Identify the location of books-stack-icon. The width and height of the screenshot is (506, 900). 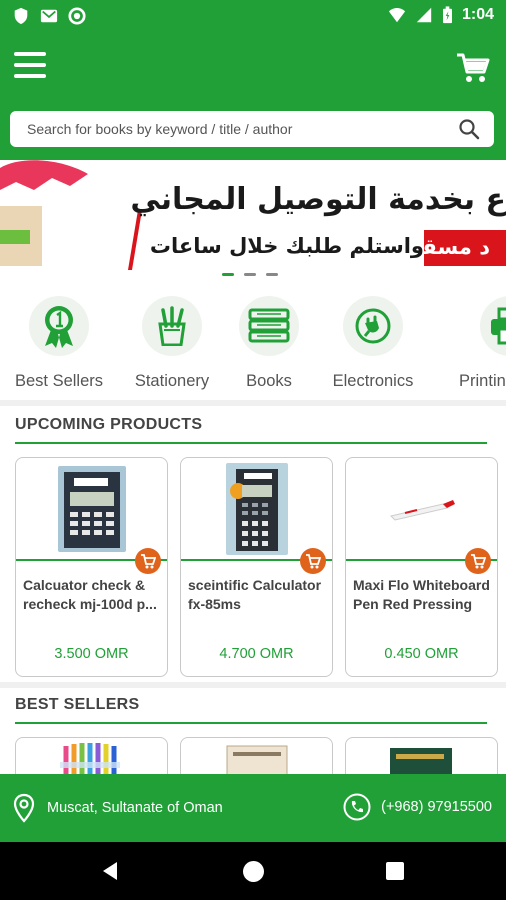
(269, 325).